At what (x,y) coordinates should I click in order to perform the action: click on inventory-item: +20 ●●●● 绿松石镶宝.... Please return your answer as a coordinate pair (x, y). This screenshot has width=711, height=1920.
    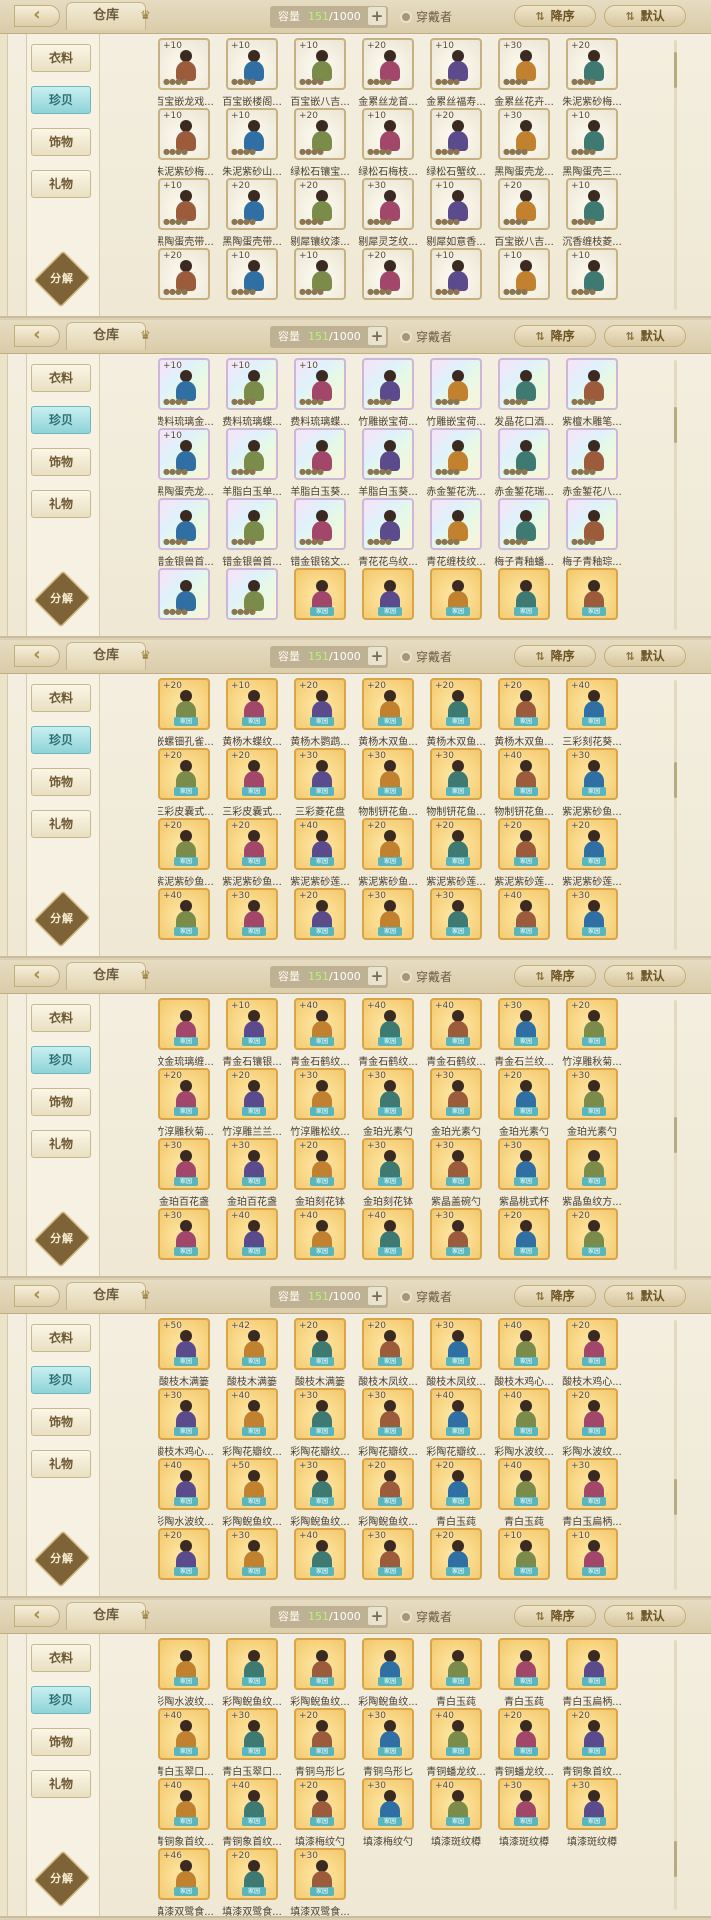
    Looking at the image, I should click on (320, 143).